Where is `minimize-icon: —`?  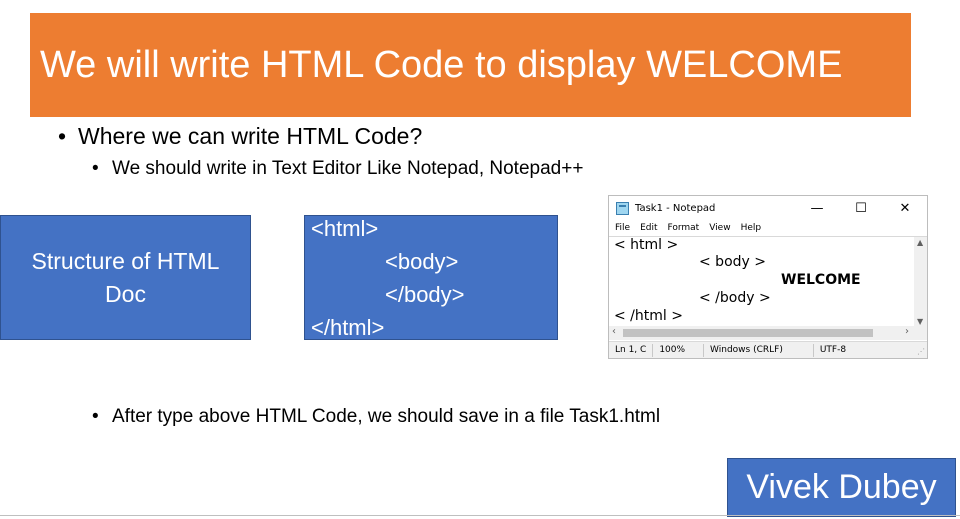 minimize-icon: — is located at coordinates (817, 208).